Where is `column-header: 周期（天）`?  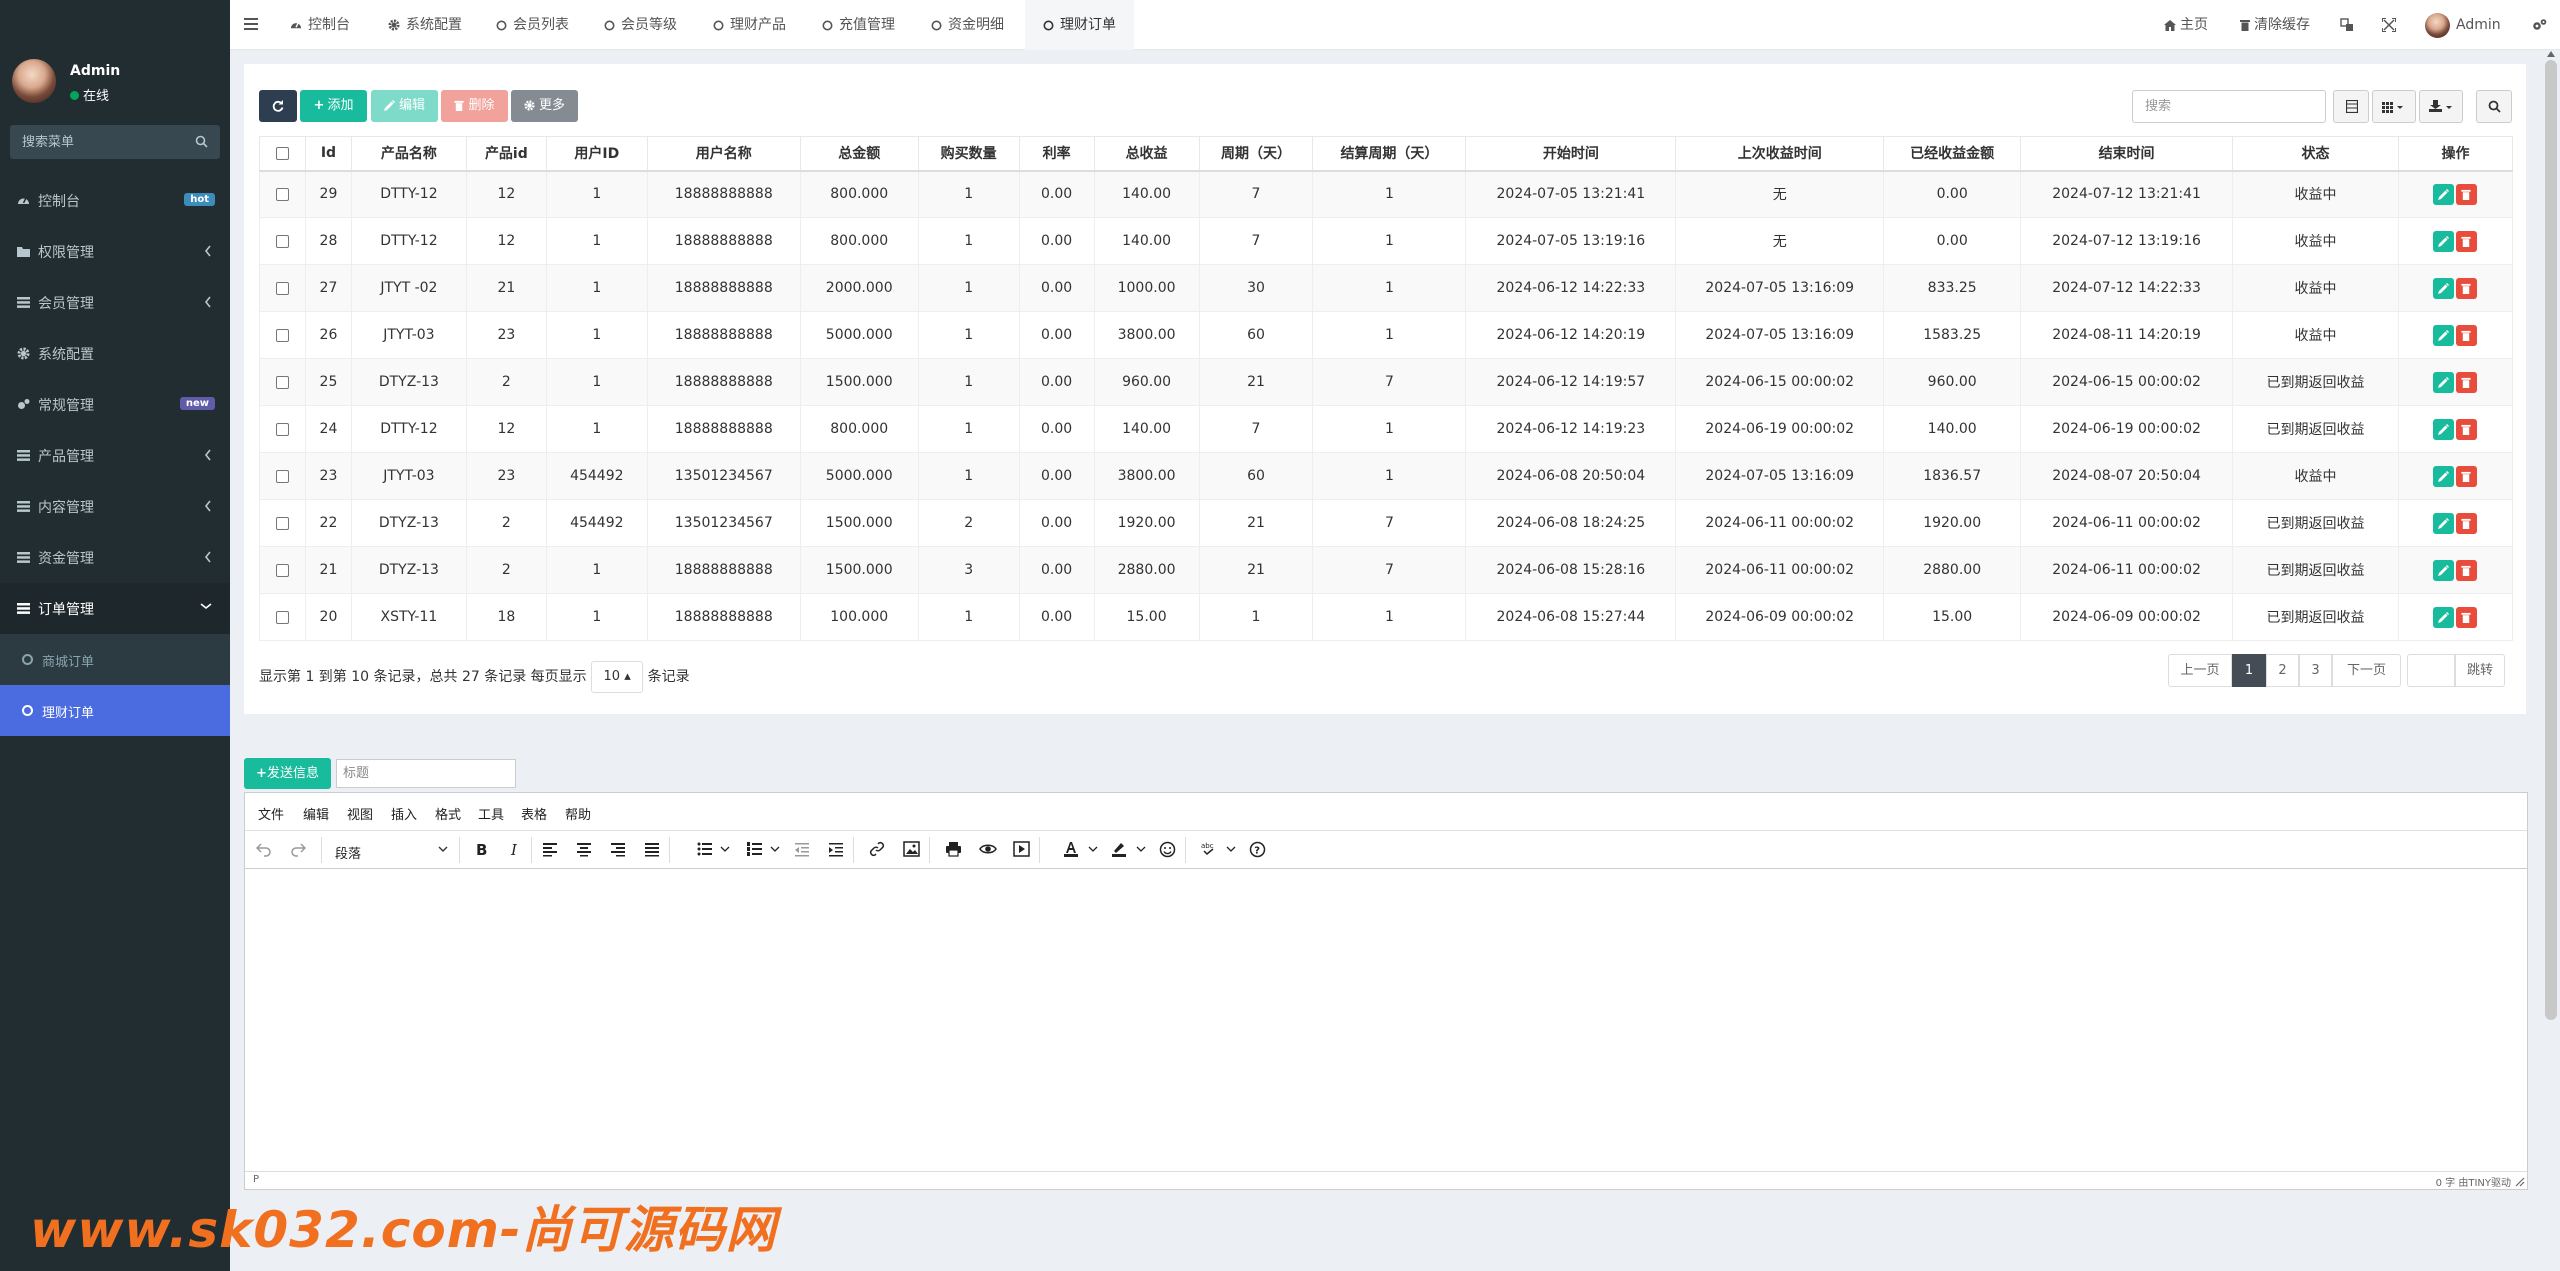
column-header: 周期（天） is located at coordinates (1256, 154).